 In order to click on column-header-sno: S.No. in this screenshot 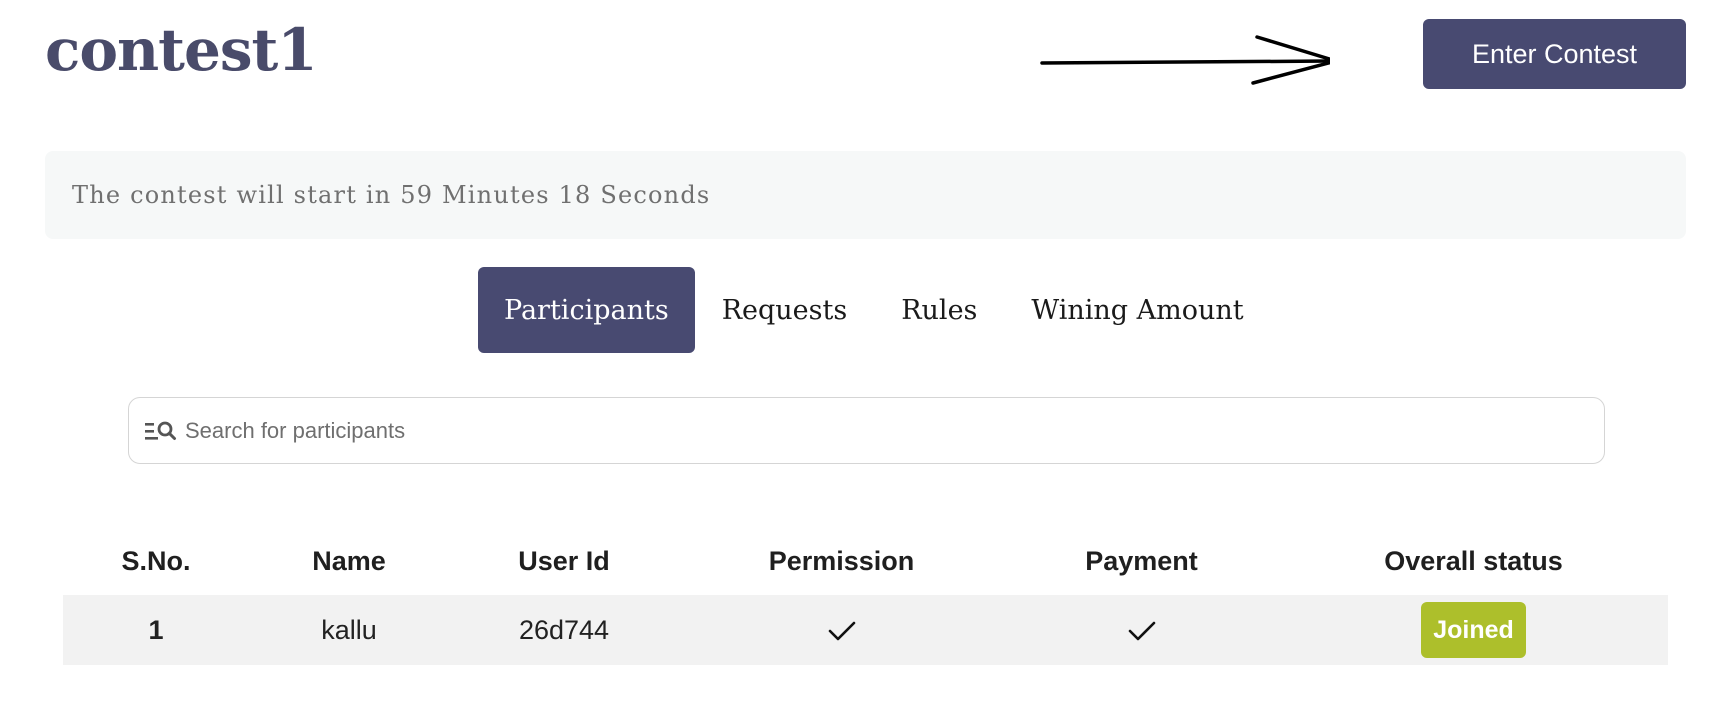, I will do `click(156, 560)`.